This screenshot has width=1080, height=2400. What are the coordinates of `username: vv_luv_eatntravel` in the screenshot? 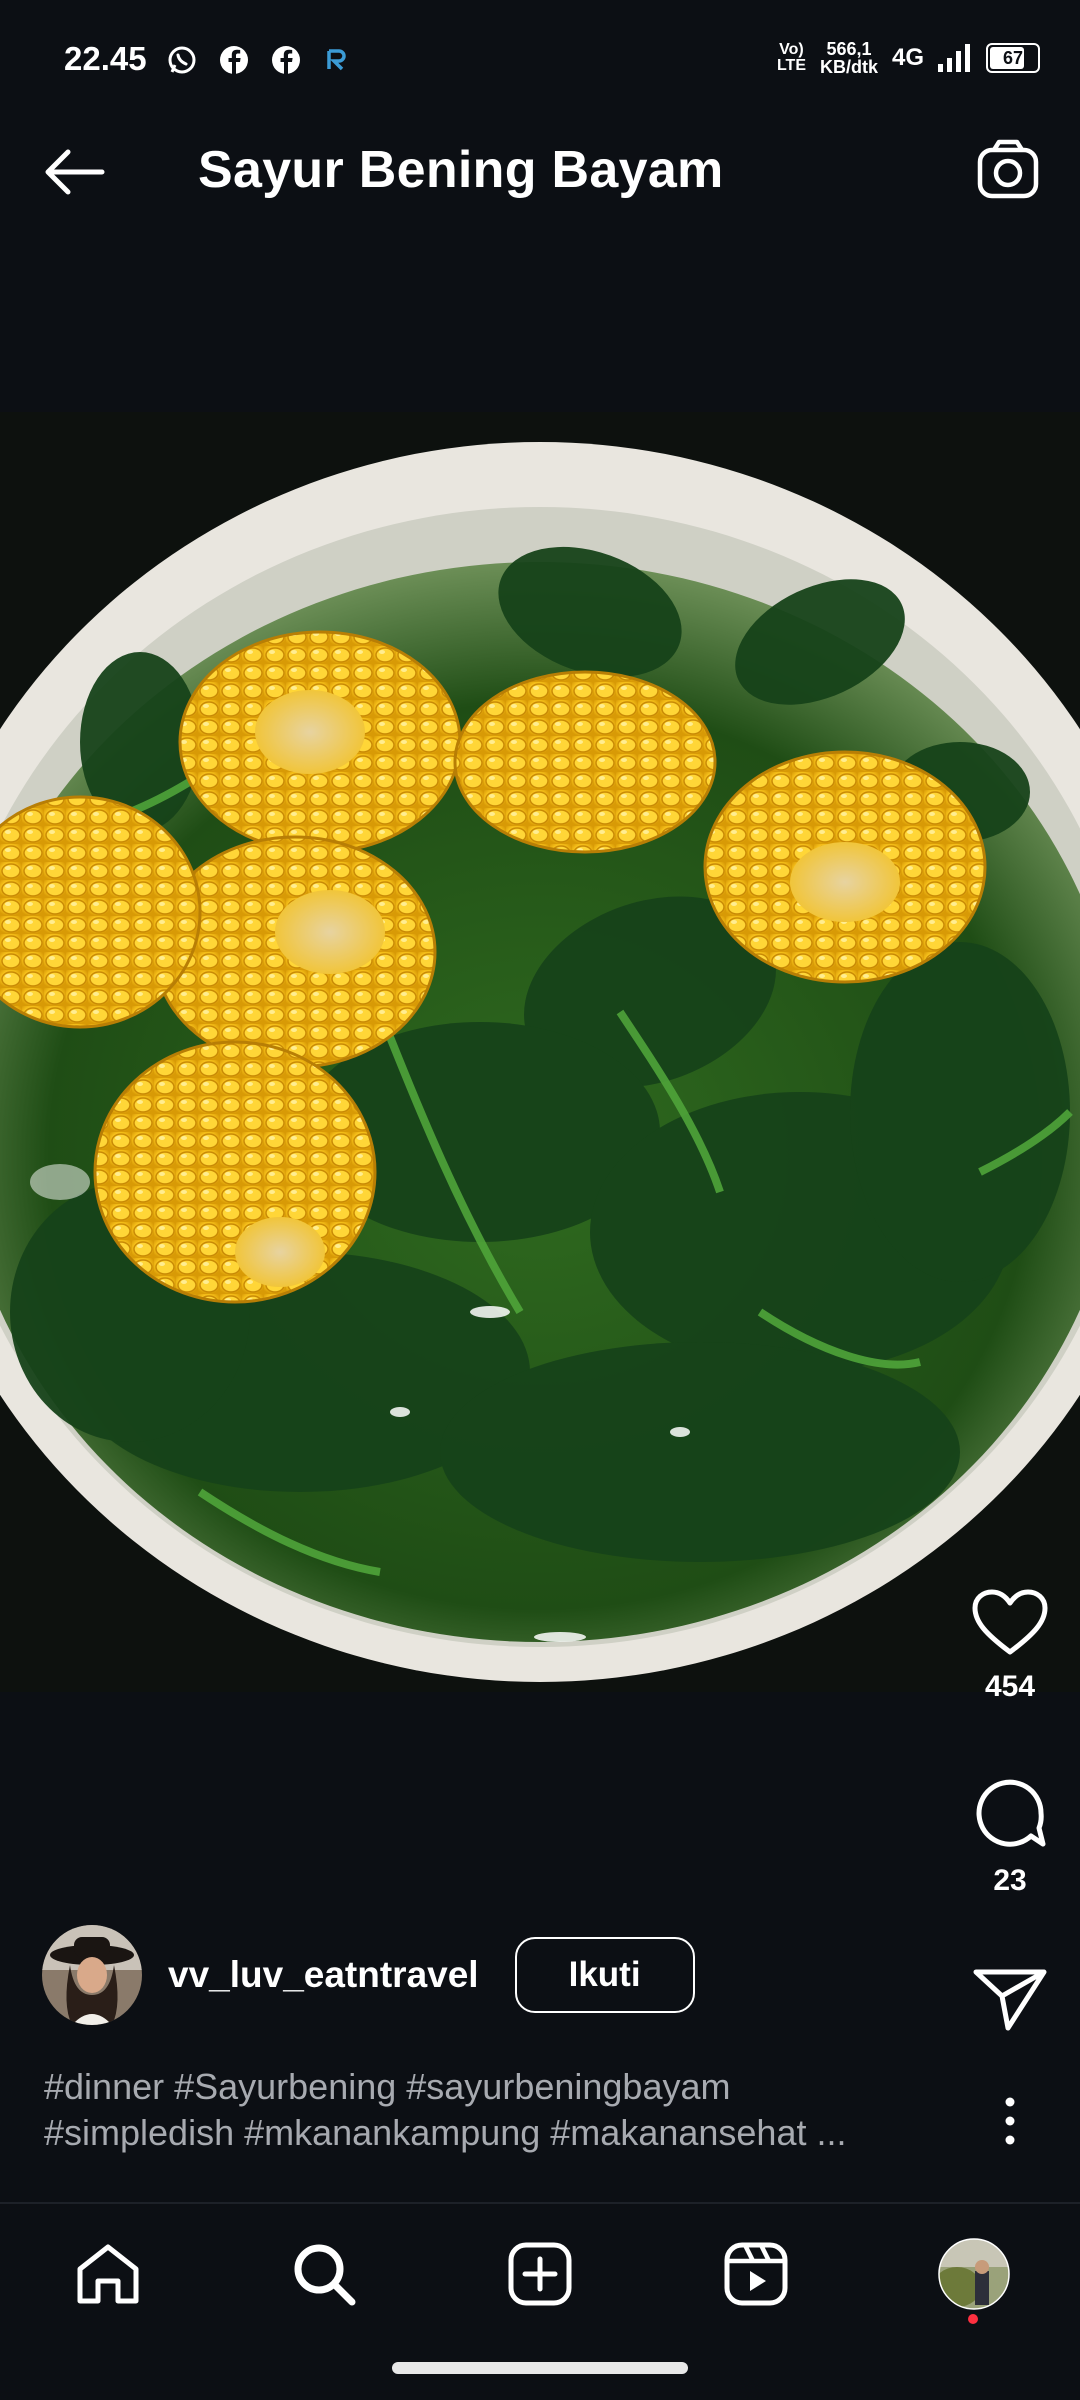 It's located at (323, 1975).